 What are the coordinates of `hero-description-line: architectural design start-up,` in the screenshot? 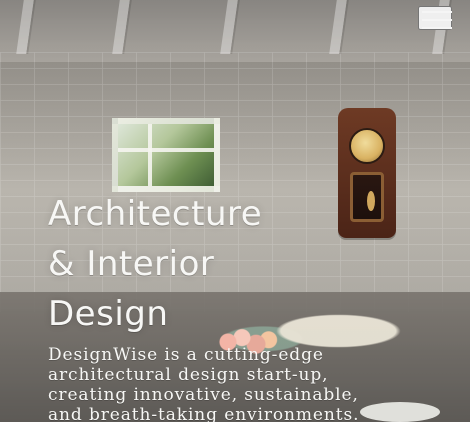 It's located at (188, 375).